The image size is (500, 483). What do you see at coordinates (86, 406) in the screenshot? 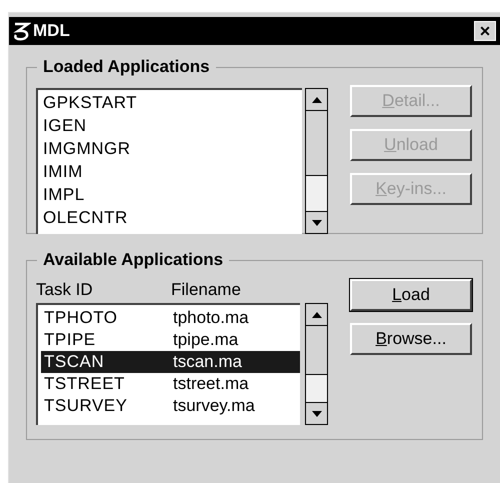
I see `task-id-cell-text: TSURVEY` at bounding box center [86, 406].